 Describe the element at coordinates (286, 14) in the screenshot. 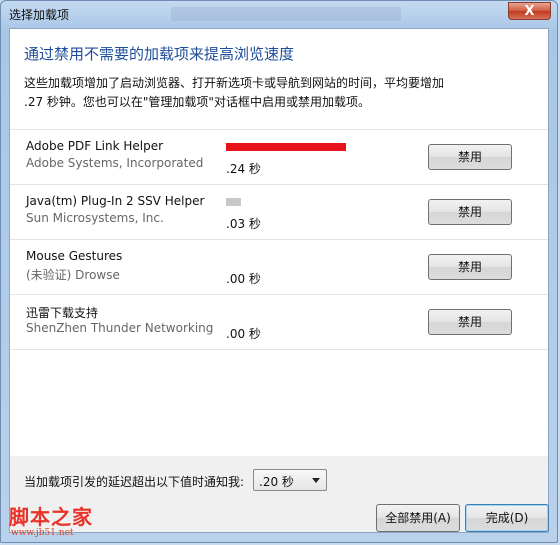

I see `background-window-blur` at that location.